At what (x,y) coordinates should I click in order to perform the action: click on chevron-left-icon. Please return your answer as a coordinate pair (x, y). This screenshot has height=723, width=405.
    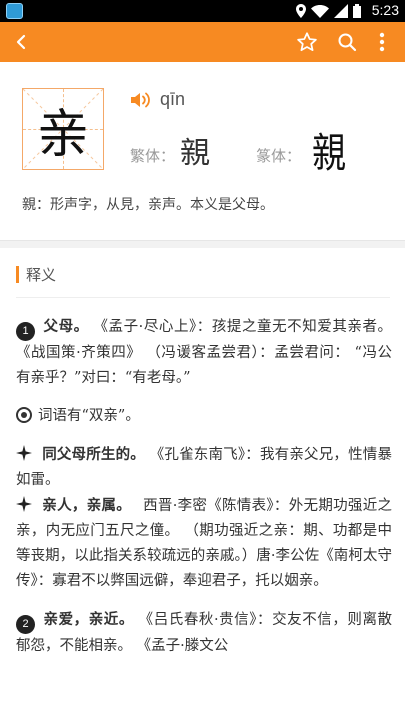
    Looking at the image, I should click on (21, 42).